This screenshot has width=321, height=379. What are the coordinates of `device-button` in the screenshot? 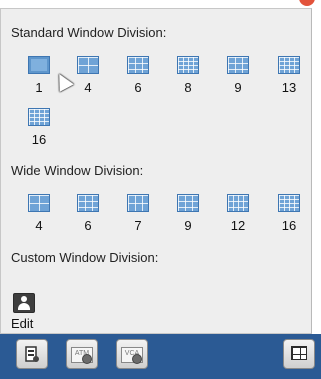 It's located at (32, 354).